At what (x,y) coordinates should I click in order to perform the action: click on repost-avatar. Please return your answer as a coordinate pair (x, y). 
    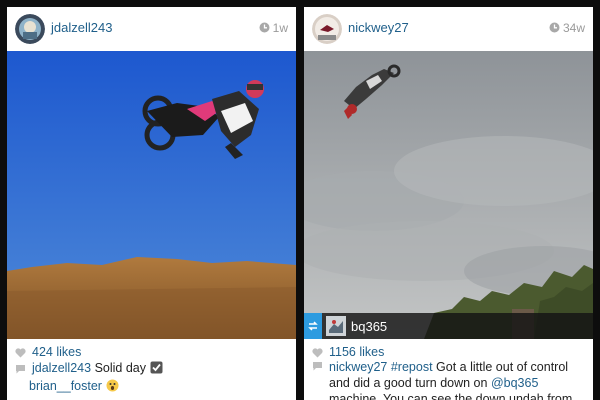
    Looking at the image, I should click on (336, 326).